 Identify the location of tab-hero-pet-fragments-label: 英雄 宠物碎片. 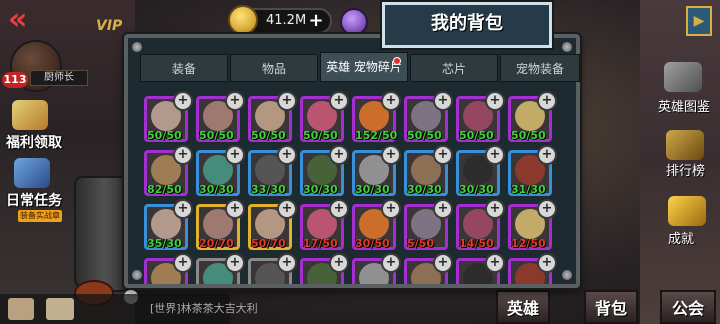
(364, 67).